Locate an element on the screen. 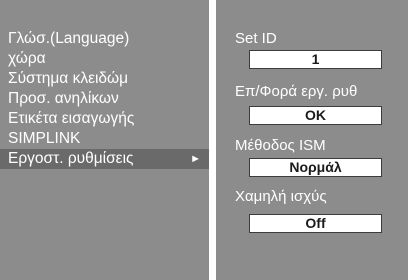  menu-item-lock-system: Σύστημα κλειδώμ is located at coordinates (104, 79).